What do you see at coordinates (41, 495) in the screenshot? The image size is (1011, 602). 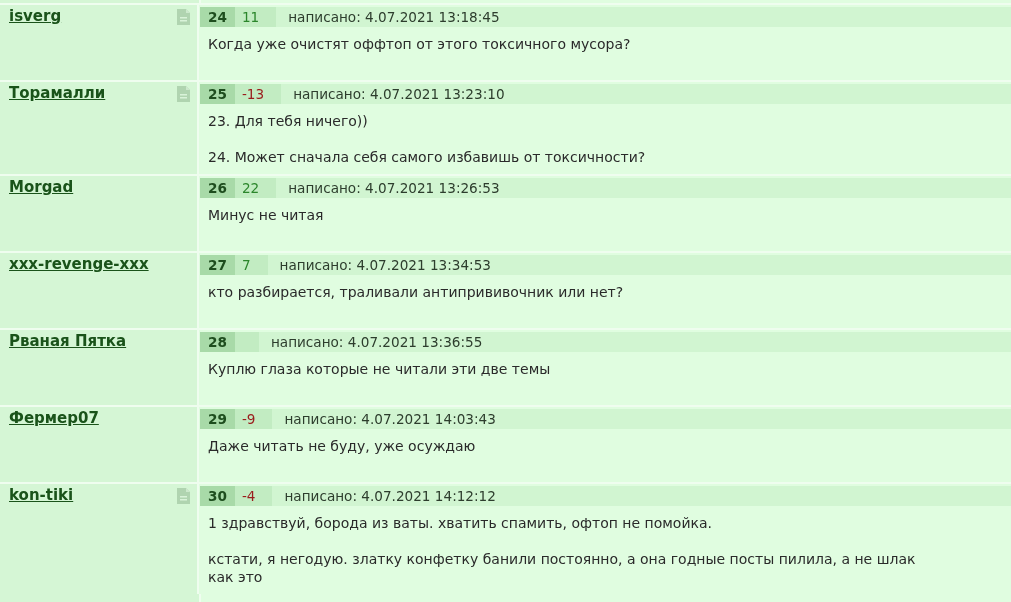 I see `author-link: kon-tiki` at bounding box center [41, 495].